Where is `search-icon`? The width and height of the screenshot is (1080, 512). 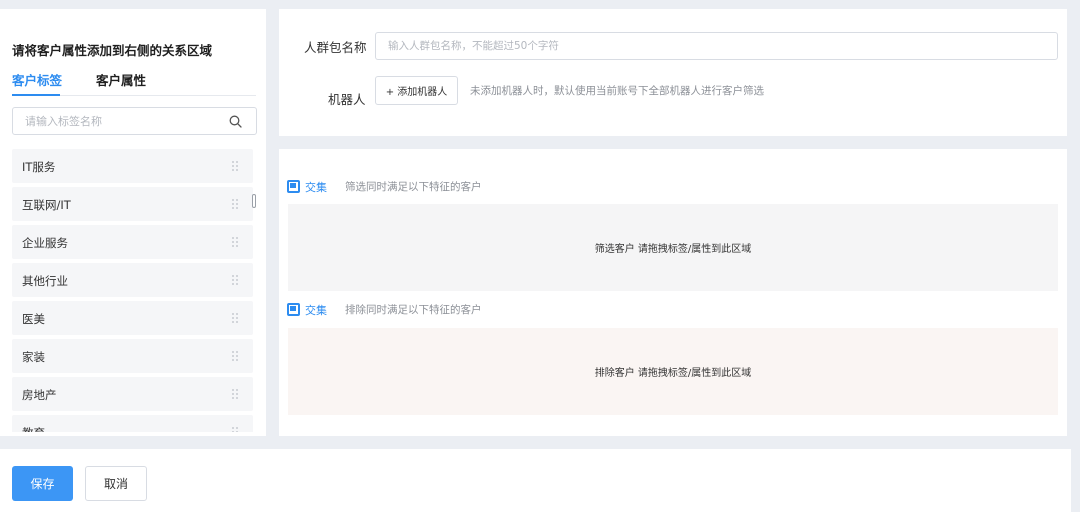 search-icon is located at coordinates (235, 121).